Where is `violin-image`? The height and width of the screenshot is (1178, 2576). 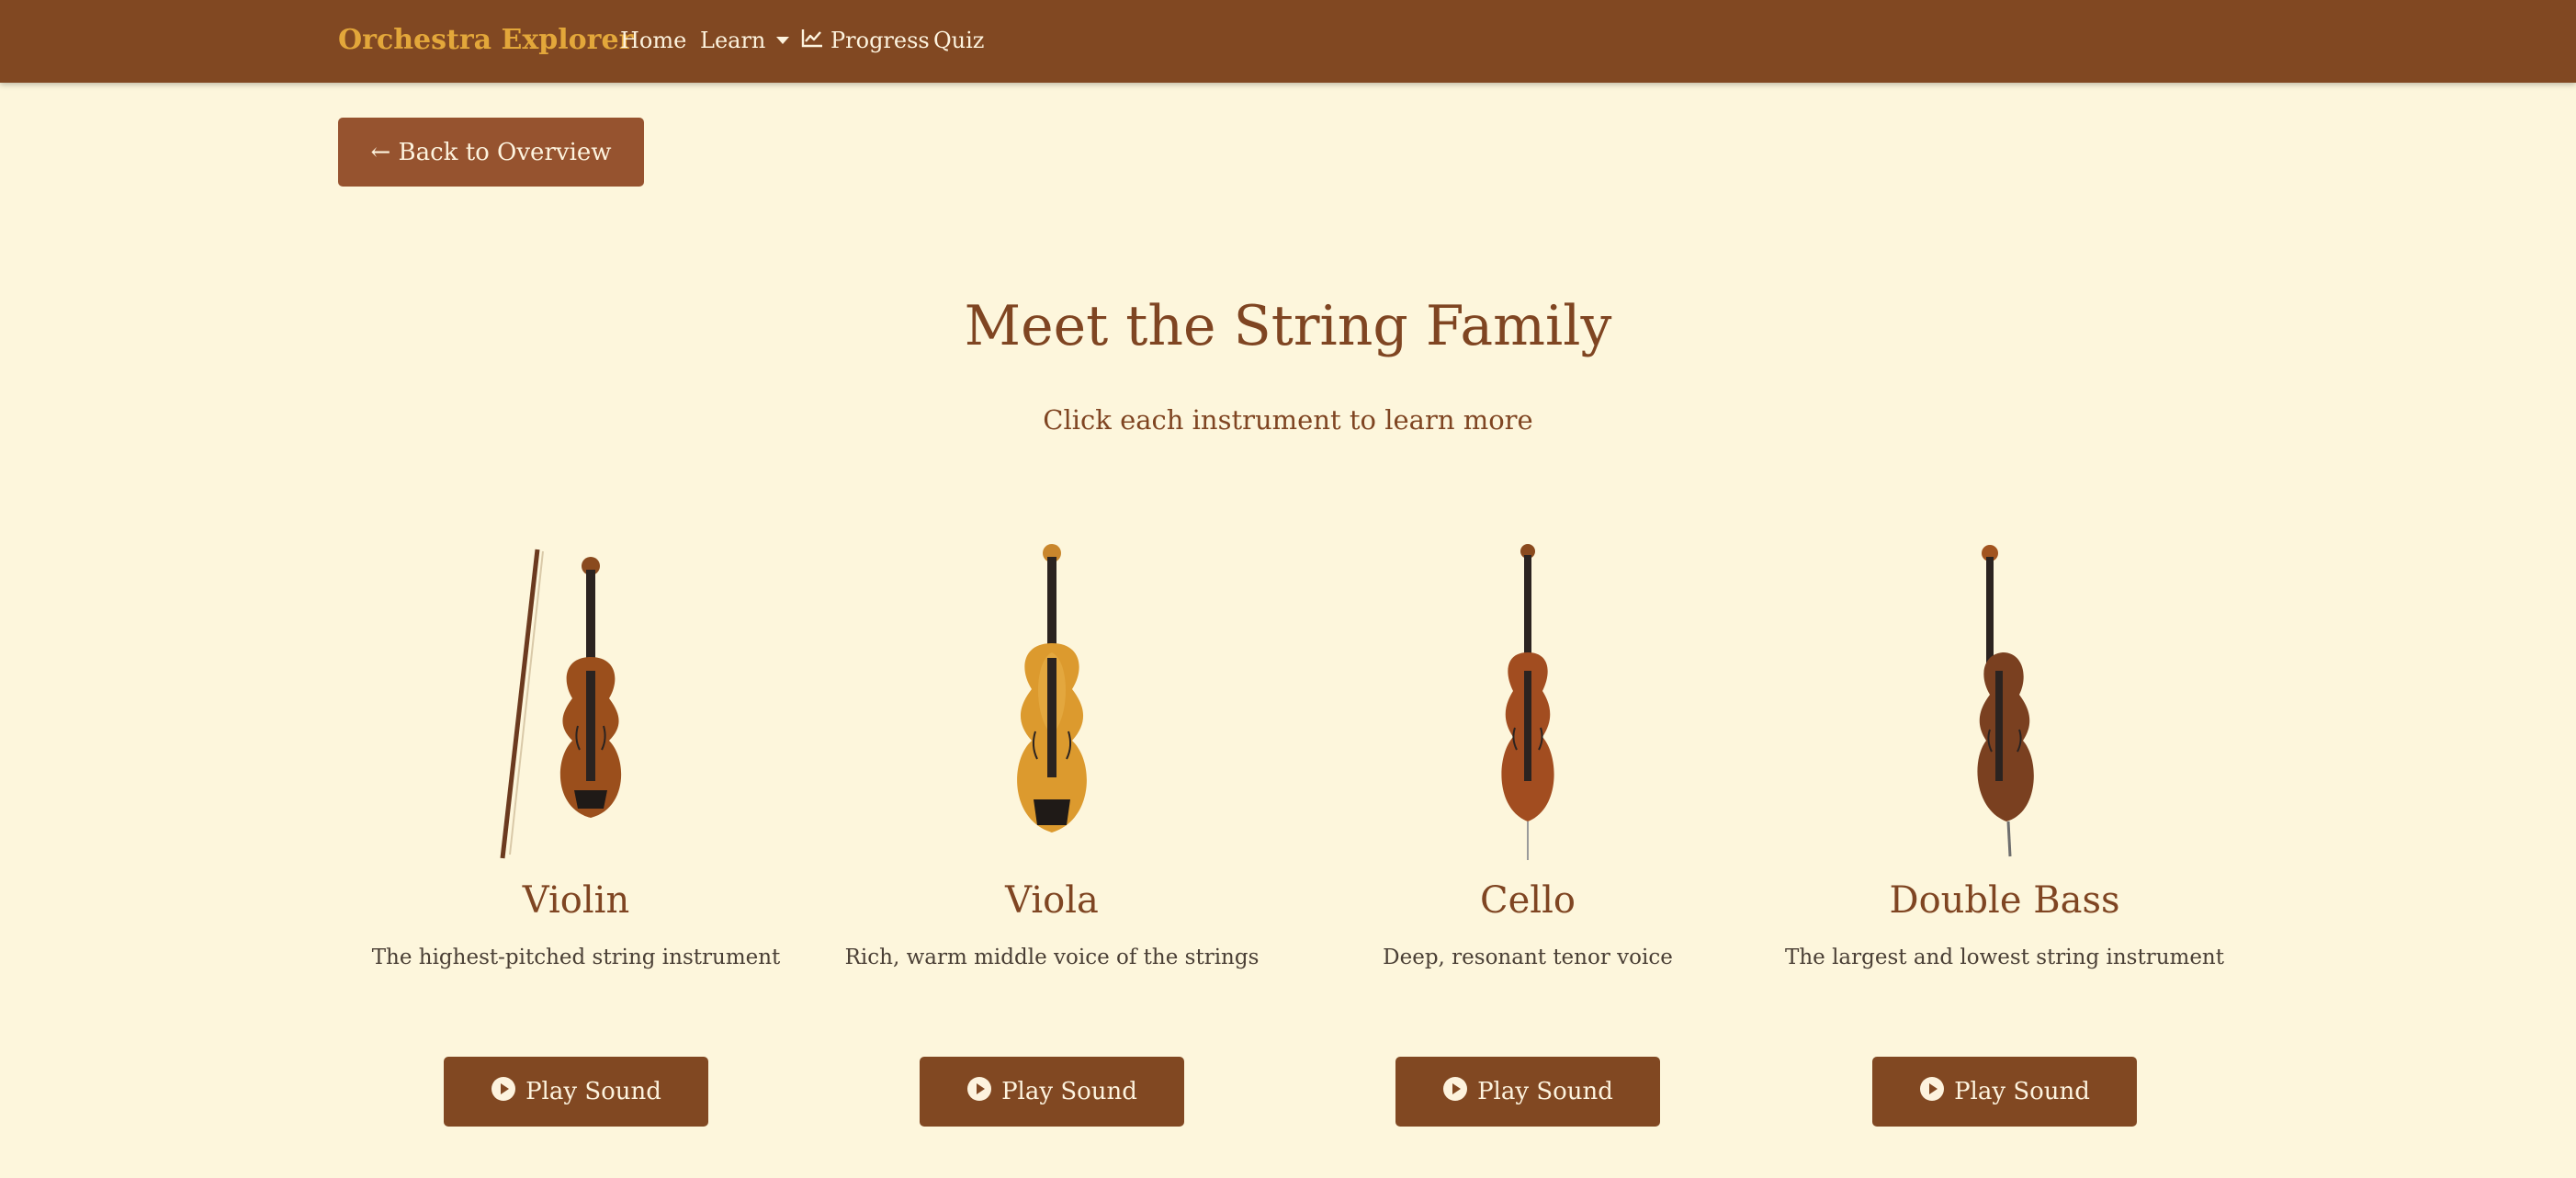
violin-image is located at coordinates (576, 698).